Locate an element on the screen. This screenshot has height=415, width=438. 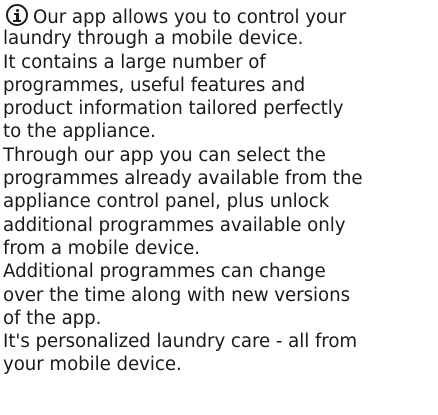
note-line: Additional programmes can change is located at coordinates (164, 272).